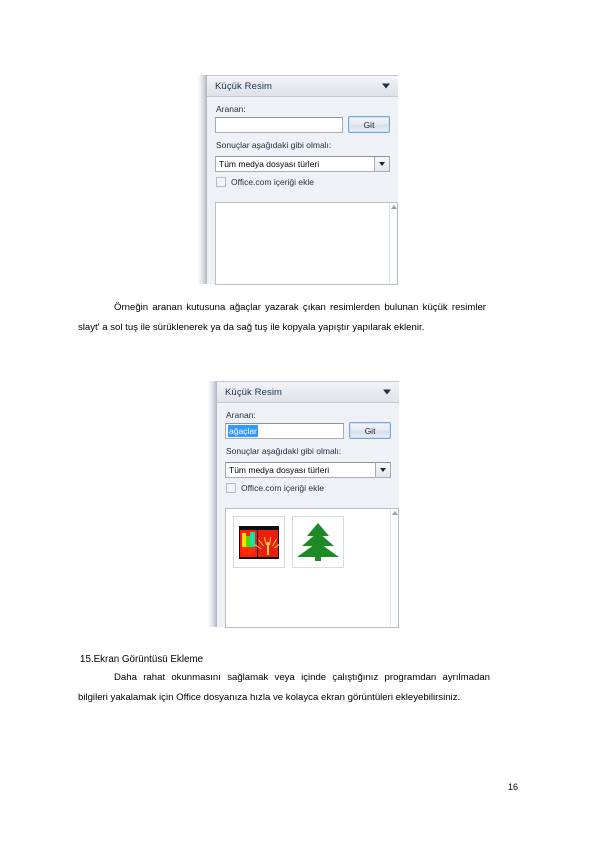  I want to click on search-row: Git, so click(302, 124).